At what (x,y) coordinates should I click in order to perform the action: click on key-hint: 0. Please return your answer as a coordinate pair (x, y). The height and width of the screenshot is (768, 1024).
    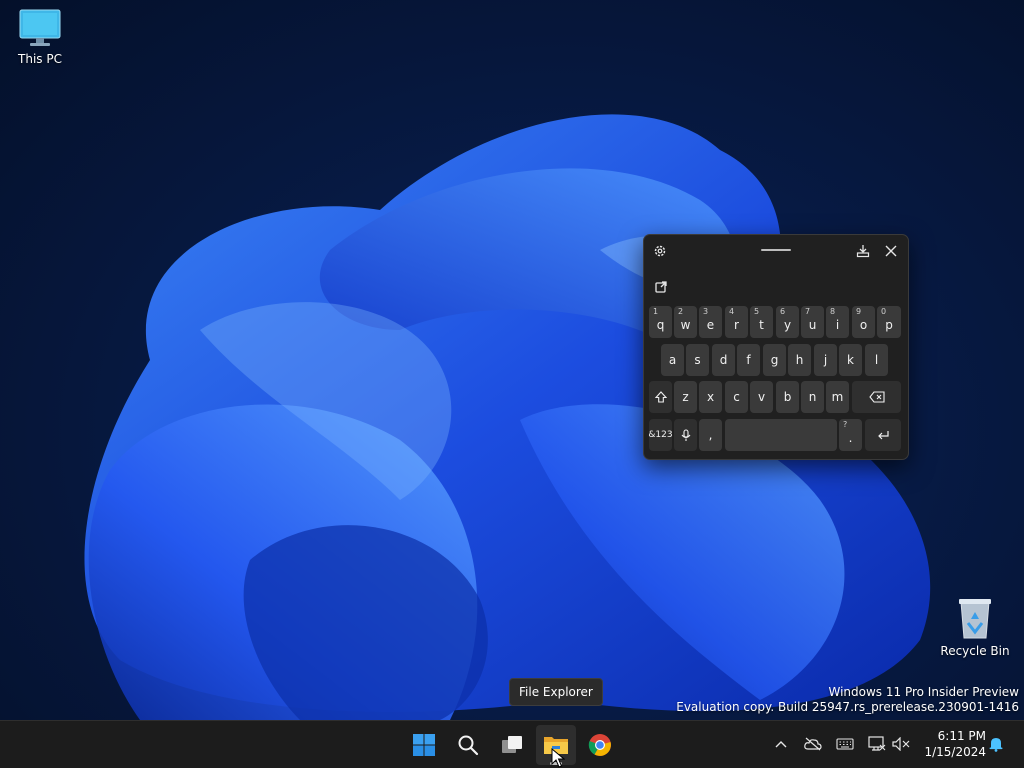
    Looking at the image, I should click on (884, 311).